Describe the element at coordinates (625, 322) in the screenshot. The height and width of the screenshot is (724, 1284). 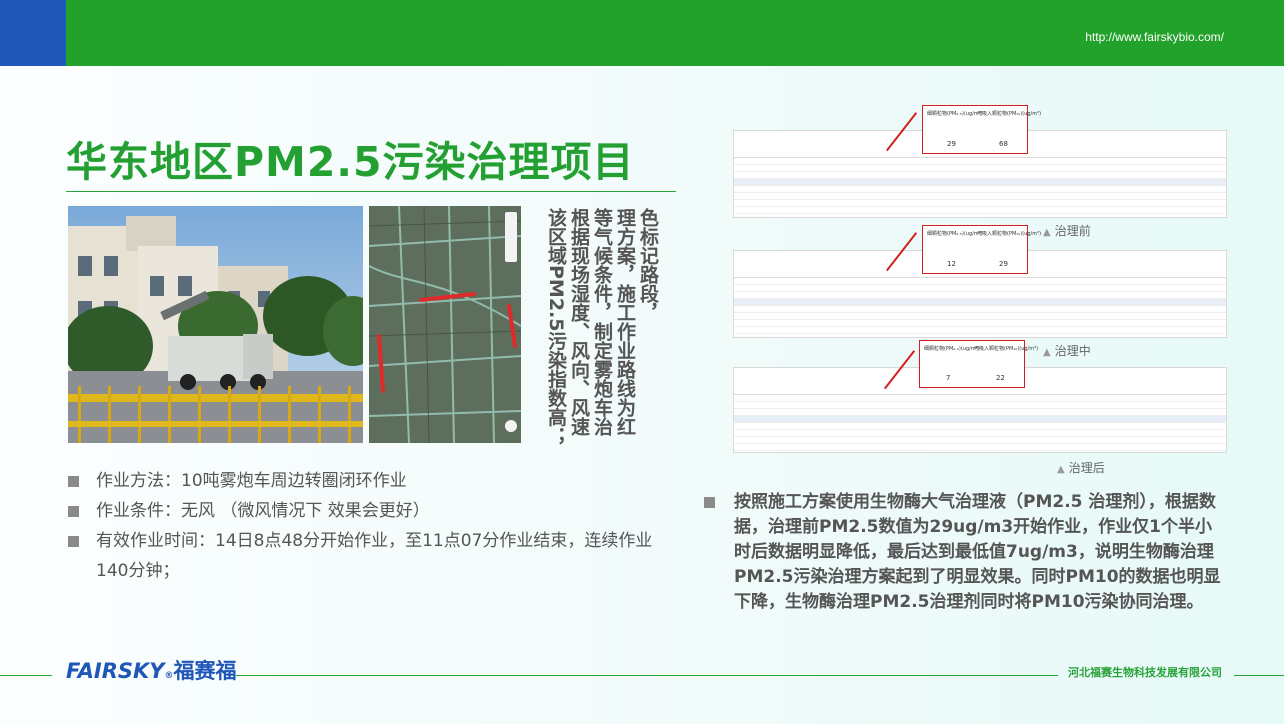
I see `vertical-text-col-2: 理方案，施工作业路线为红` at that location.